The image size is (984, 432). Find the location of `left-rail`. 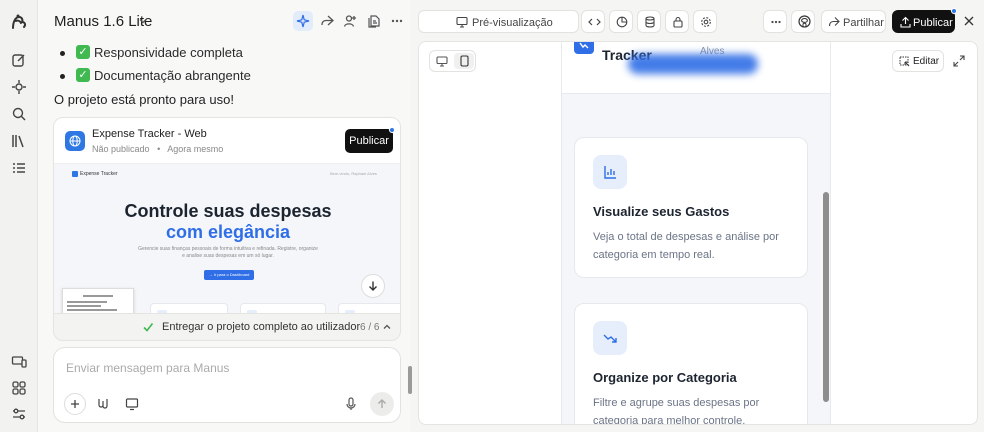

left-rail is located at coordinates (19, 216).